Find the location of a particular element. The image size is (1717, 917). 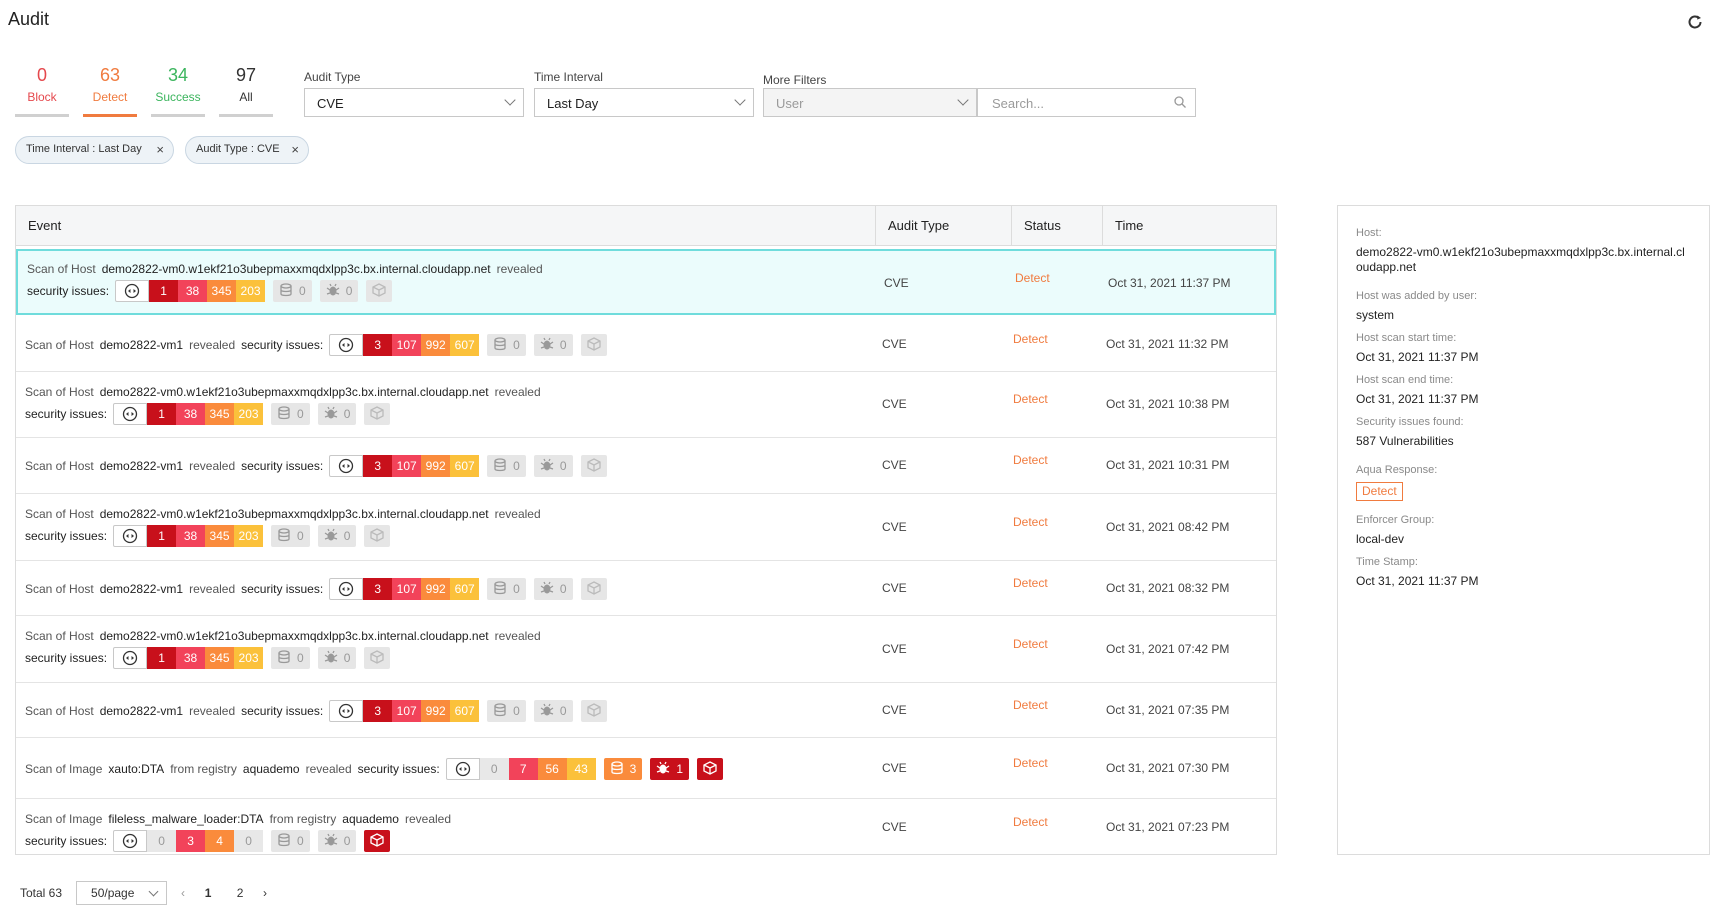

counter-block: 0 Block is located at coordinates (42, 90).